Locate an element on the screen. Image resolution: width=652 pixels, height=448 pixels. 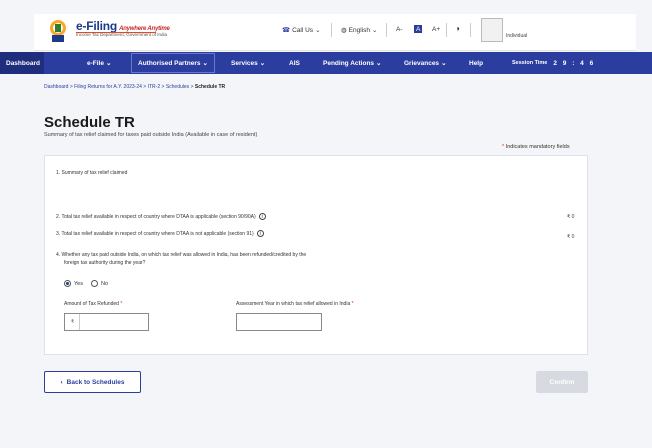
breadcrumb-itr2: ITR-2 is located at coordinates (154, 87).